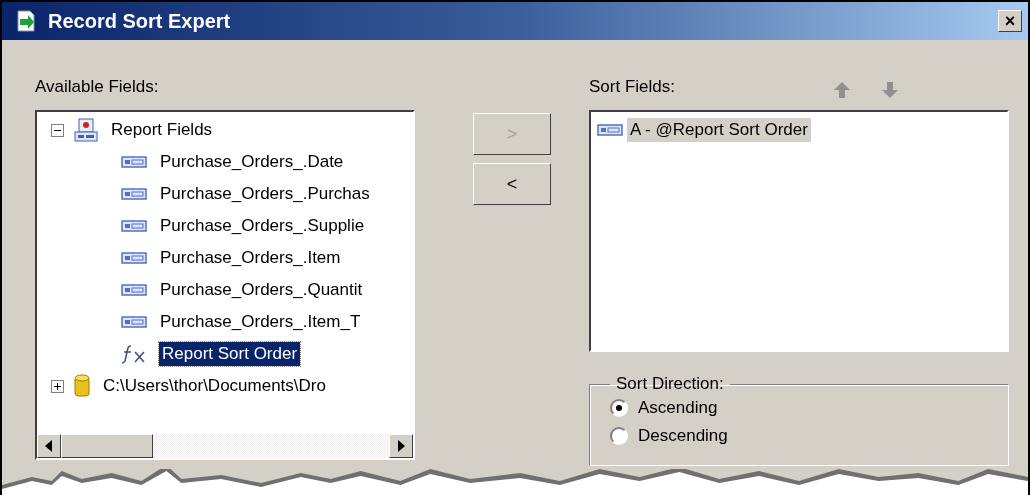 The width and height of the screenshot is (1030, 495). I want to click on app-icon, so click(26, 21).